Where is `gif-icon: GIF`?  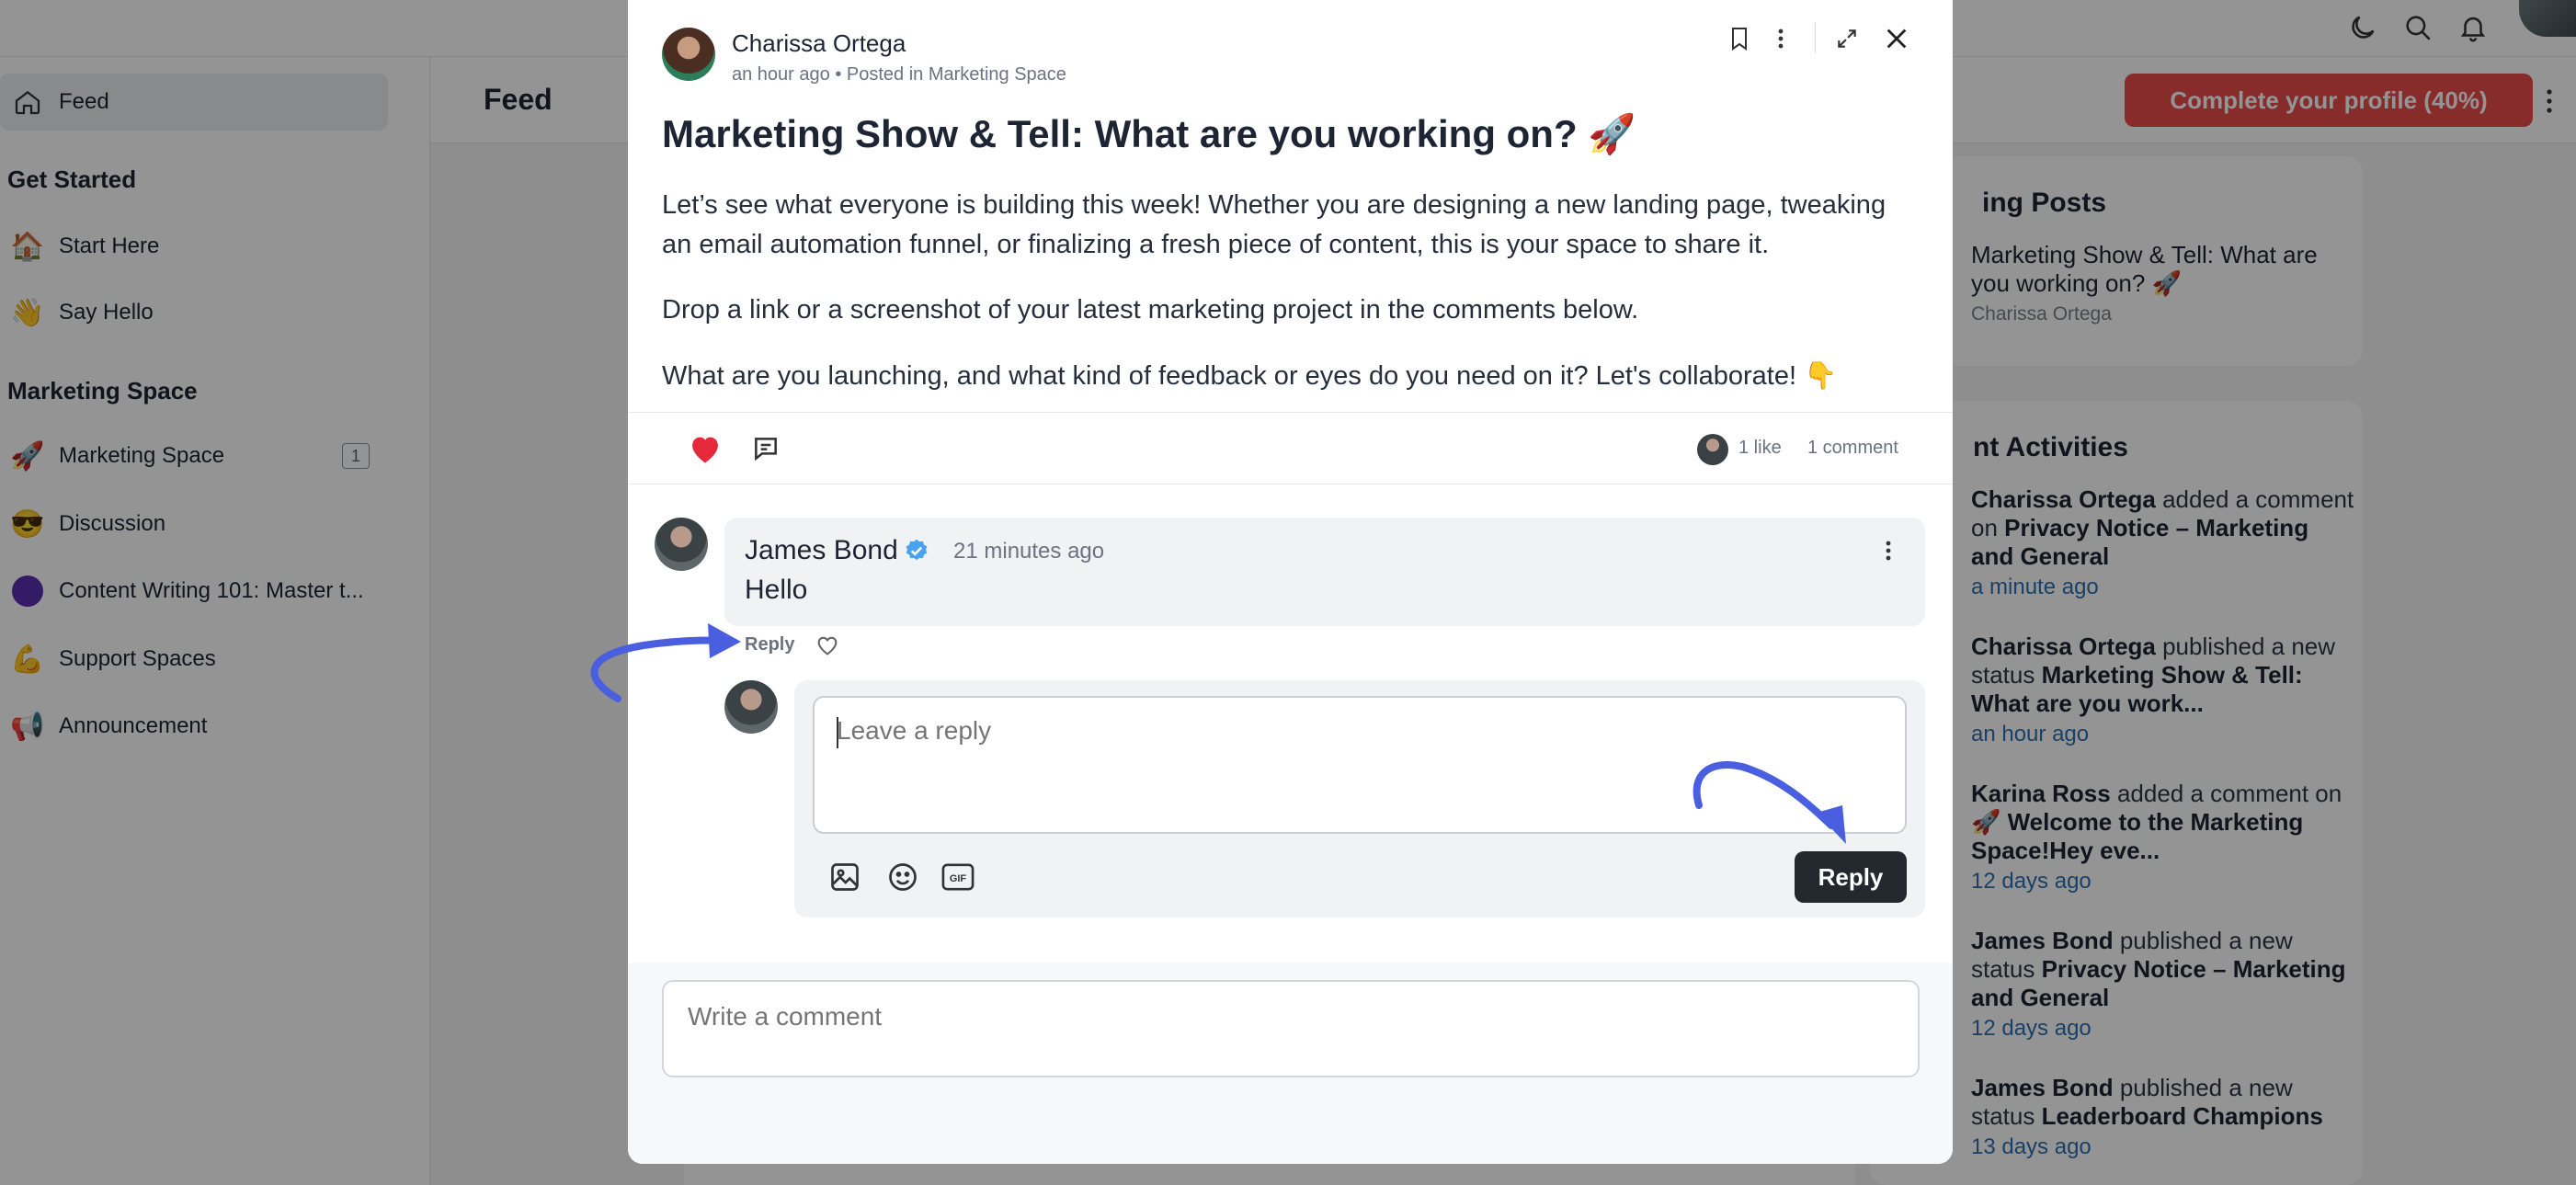 gif-icon: GIF is located at coordinates (958, 877).